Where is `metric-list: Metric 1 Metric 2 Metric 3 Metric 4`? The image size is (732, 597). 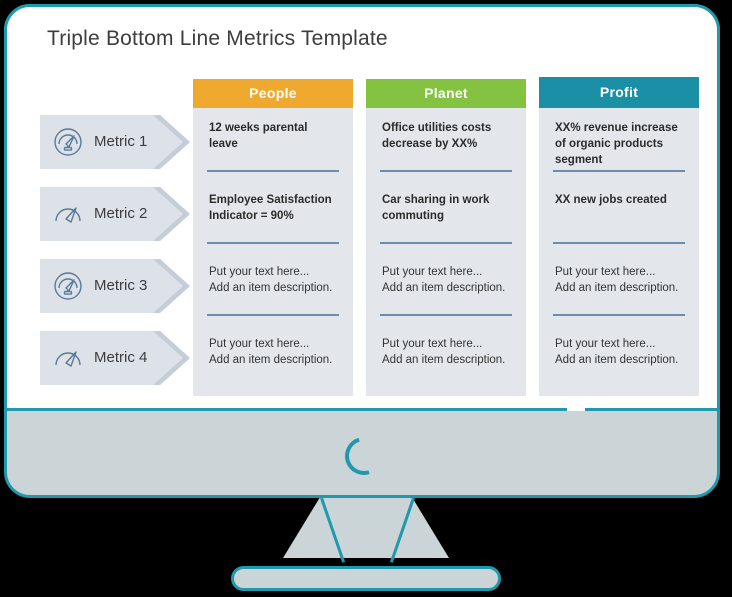
metric-list: Metric 1 Metric 2 Metric 3 Metric 4 is located at coordinates (115, 259).